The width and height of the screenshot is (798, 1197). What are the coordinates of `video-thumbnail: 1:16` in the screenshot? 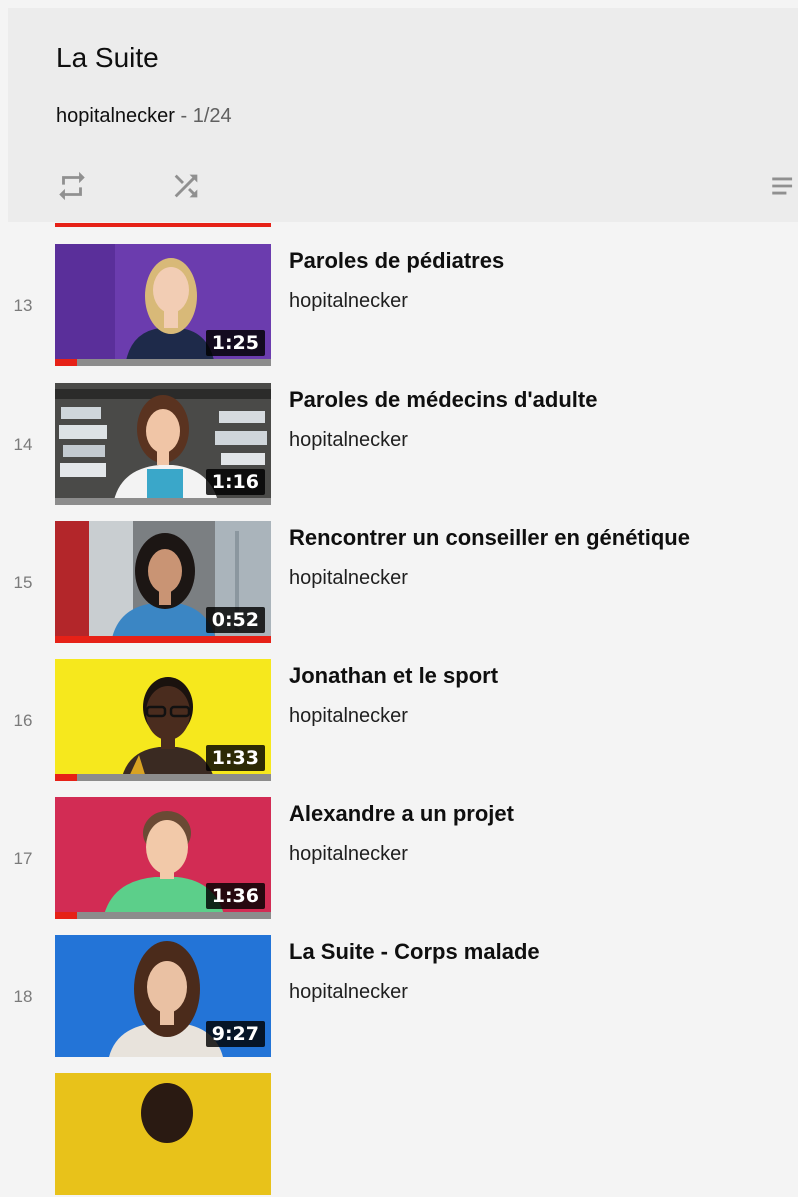 It's located at (163, 444).